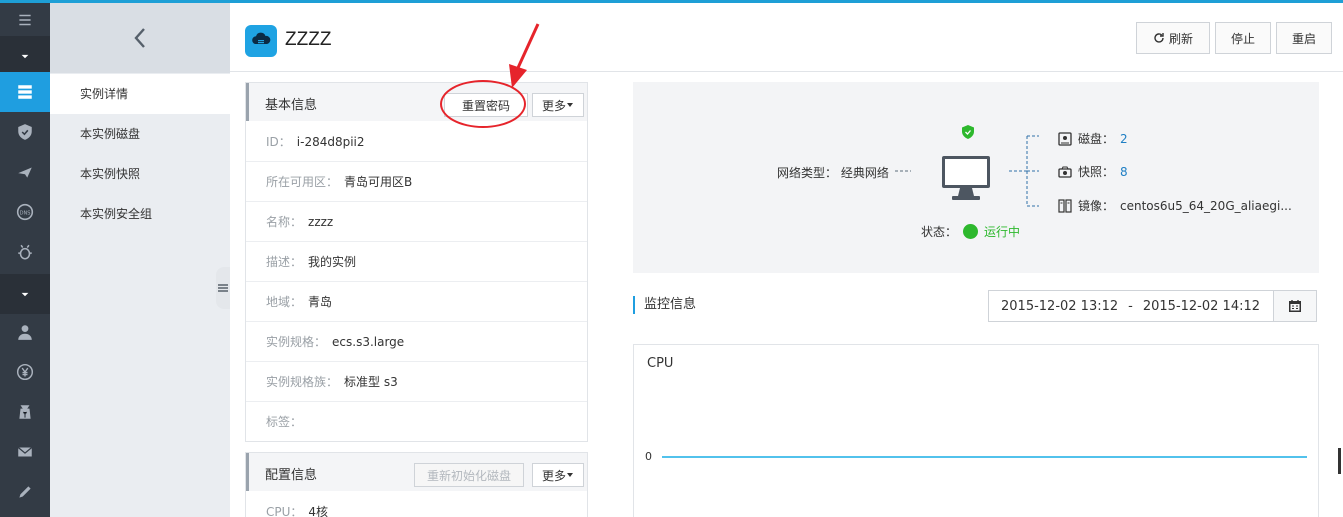 The image size is (1343, 517). I want to click on disk-icon, so click(1065, 138).